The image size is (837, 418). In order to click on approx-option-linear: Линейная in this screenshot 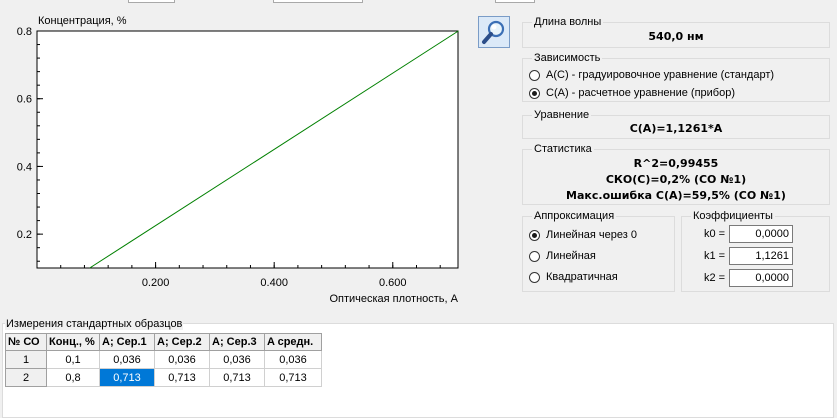, I will do `click(562, 256)`.